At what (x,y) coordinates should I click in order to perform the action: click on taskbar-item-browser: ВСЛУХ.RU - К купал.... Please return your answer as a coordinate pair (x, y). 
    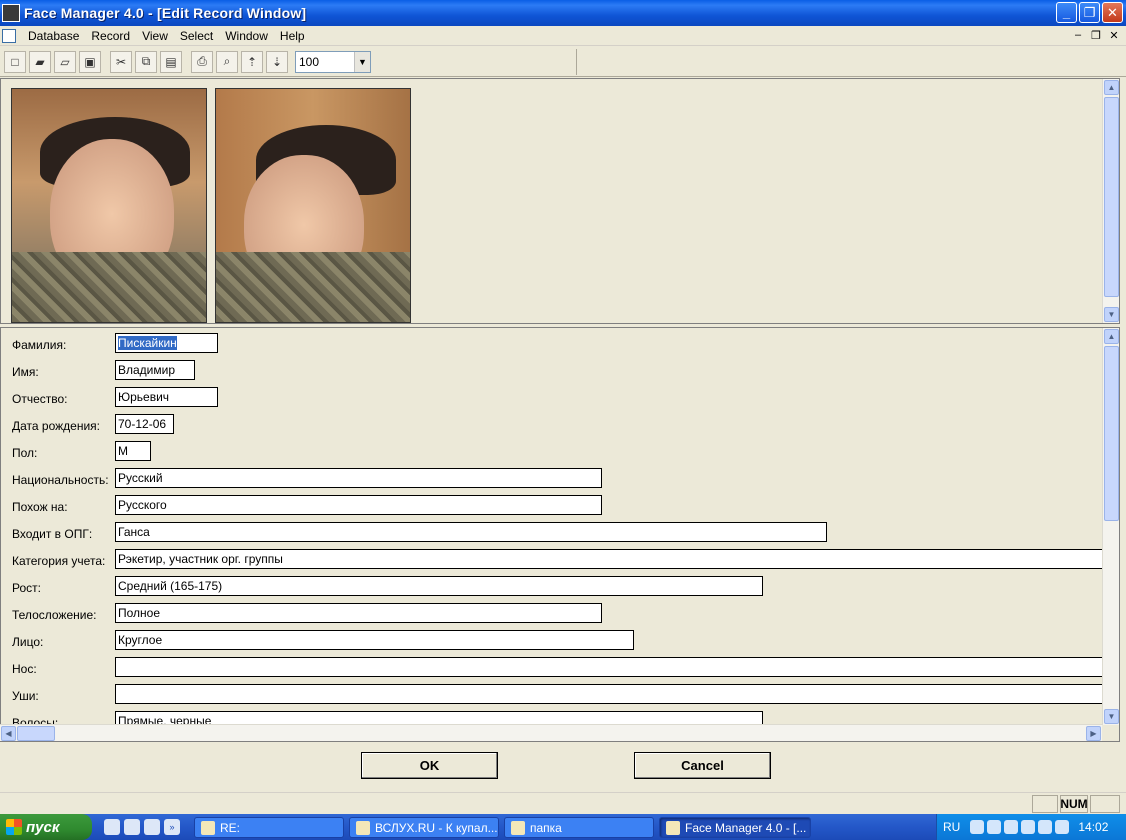
    Looking at the image, I should click on (424, 827).